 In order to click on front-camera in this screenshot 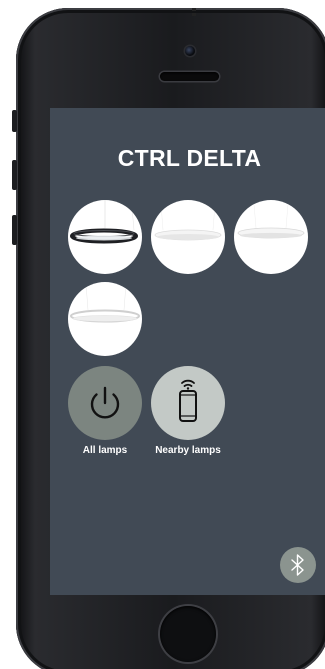, I will do `click(190, 51)`.